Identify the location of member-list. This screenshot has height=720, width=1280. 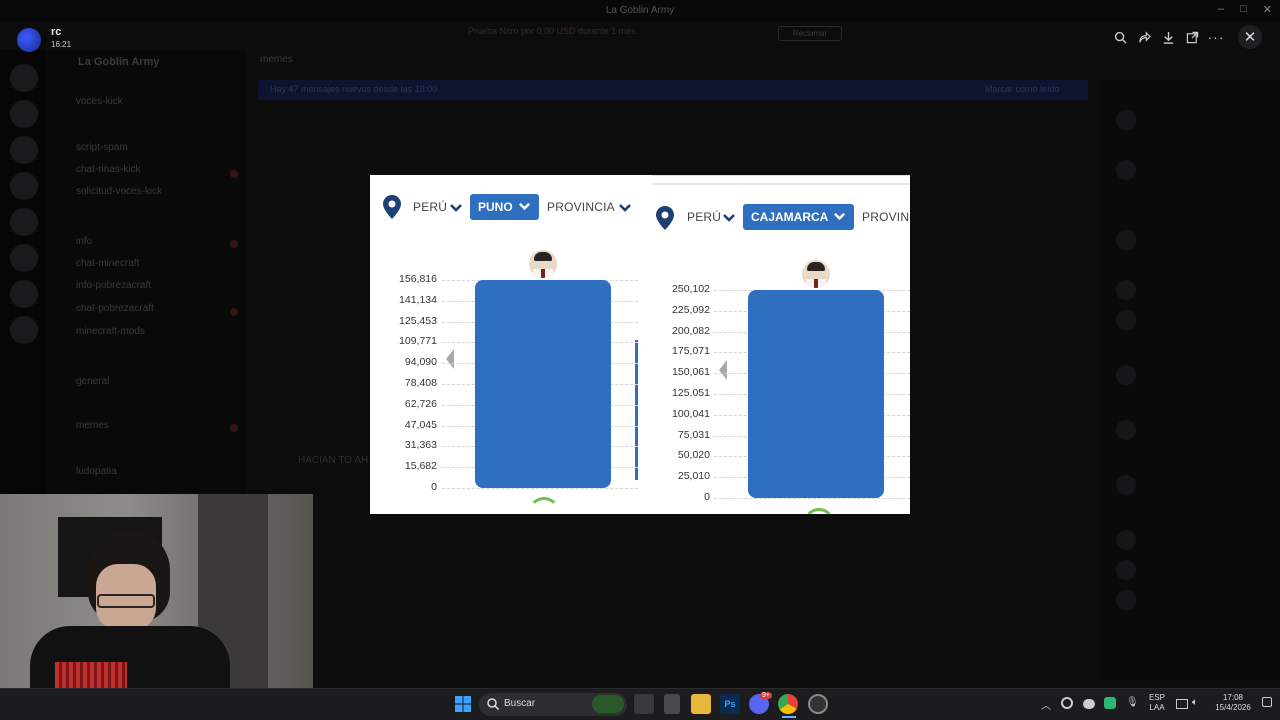
(1190, 380).